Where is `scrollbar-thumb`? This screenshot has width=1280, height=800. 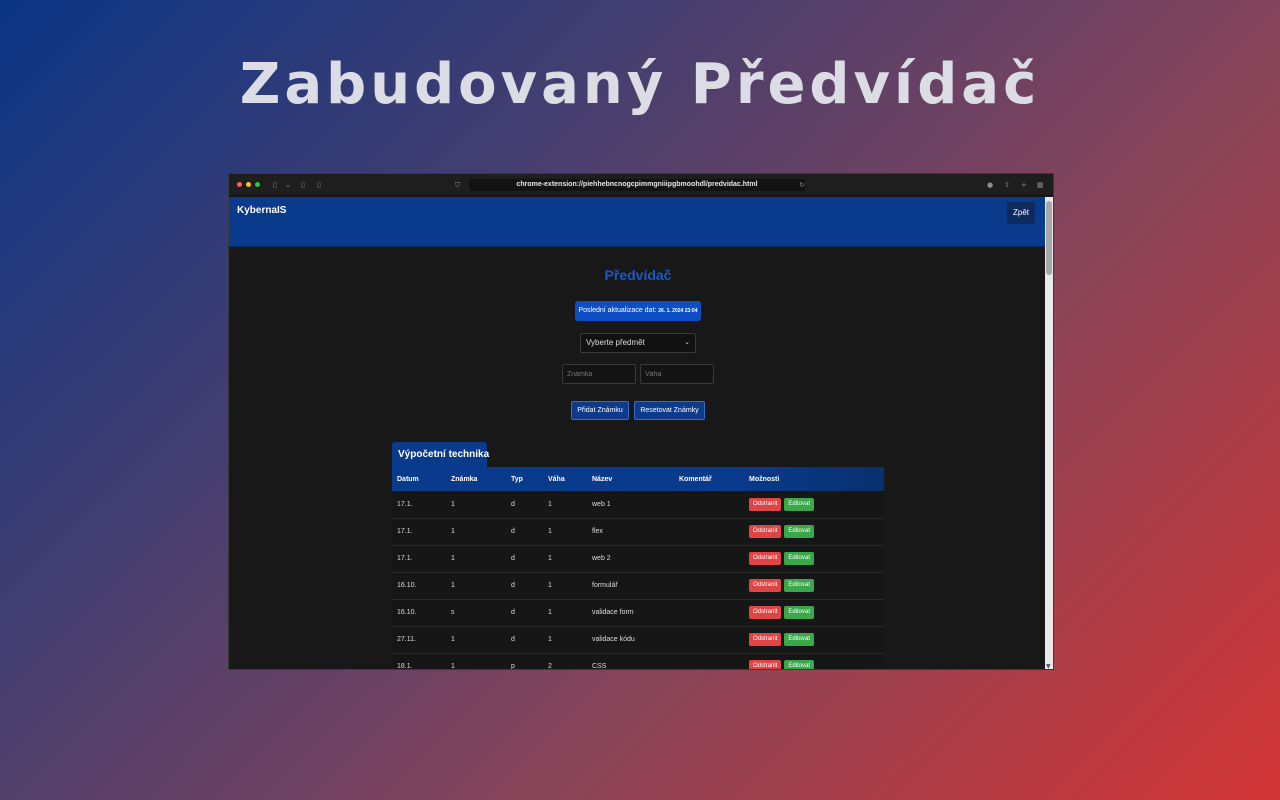
scrollbar-thumb is located at coordinates (1049, 238).